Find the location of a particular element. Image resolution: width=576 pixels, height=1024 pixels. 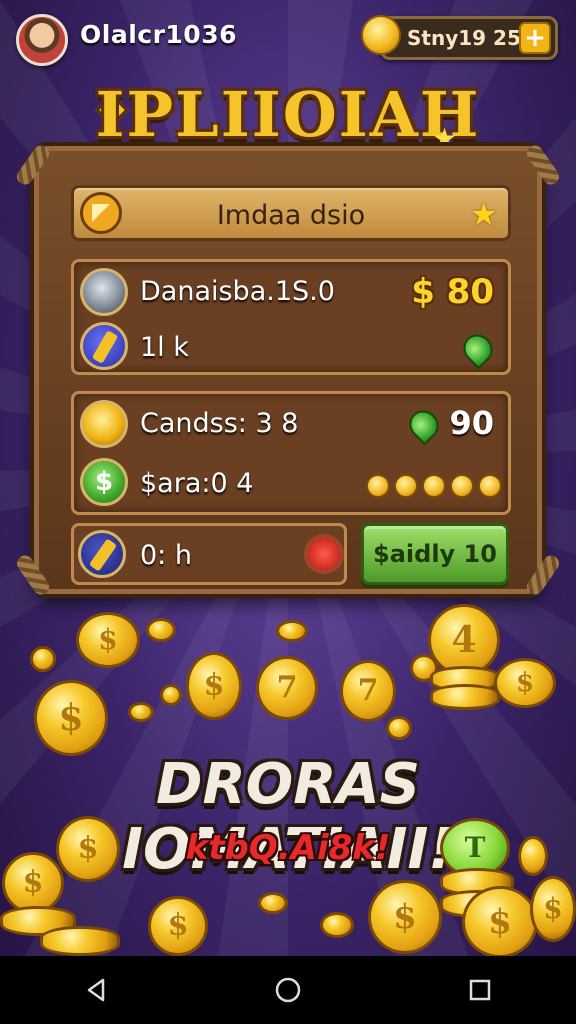

board-header: Imdaa dsio ★ is located at coordinates (291, 213).